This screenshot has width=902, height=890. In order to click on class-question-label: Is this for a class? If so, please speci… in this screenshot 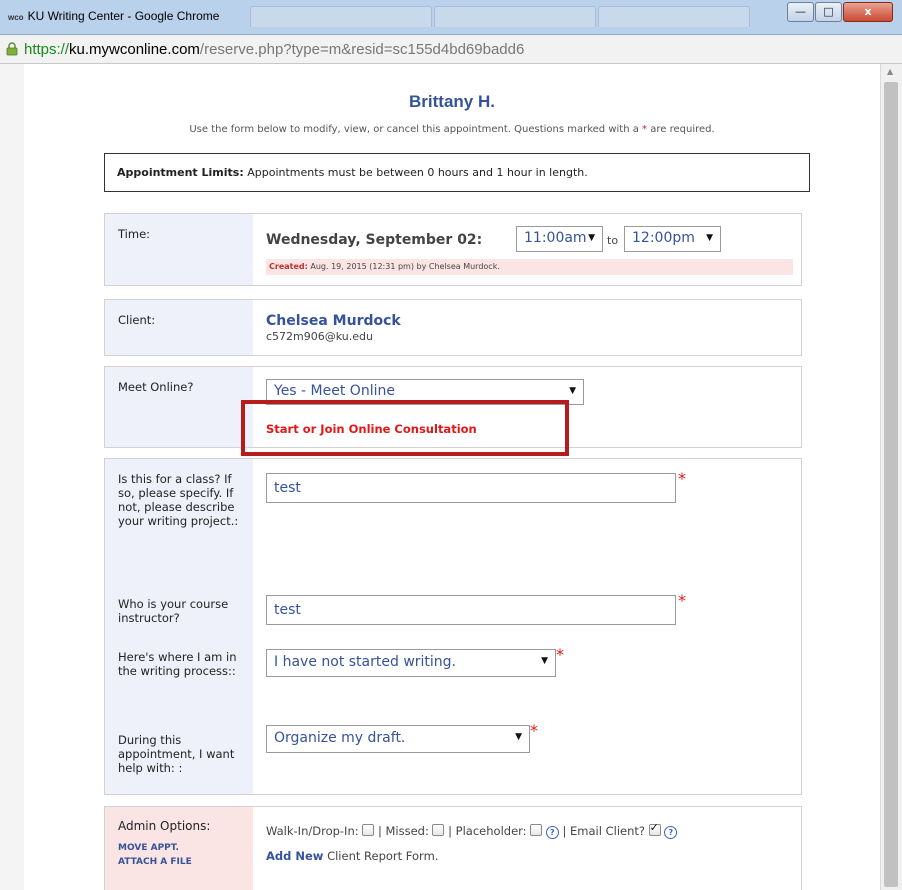, I will do `click(178, 500)`.